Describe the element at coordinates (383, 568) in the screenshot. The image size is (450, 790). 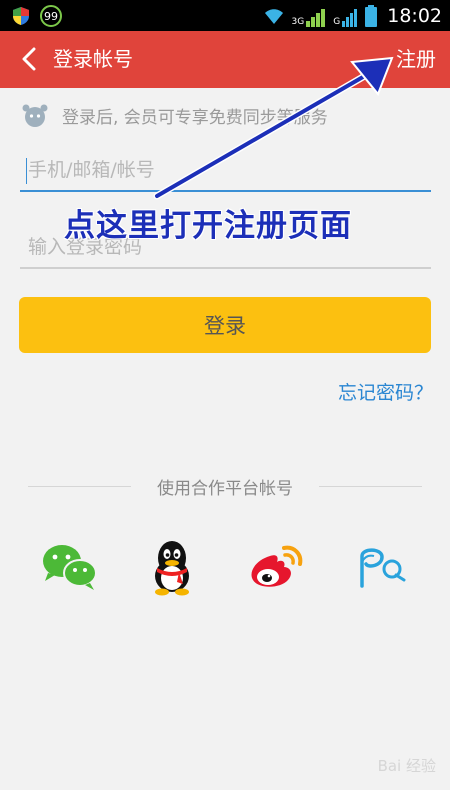
I see `pp-icon` at that location.